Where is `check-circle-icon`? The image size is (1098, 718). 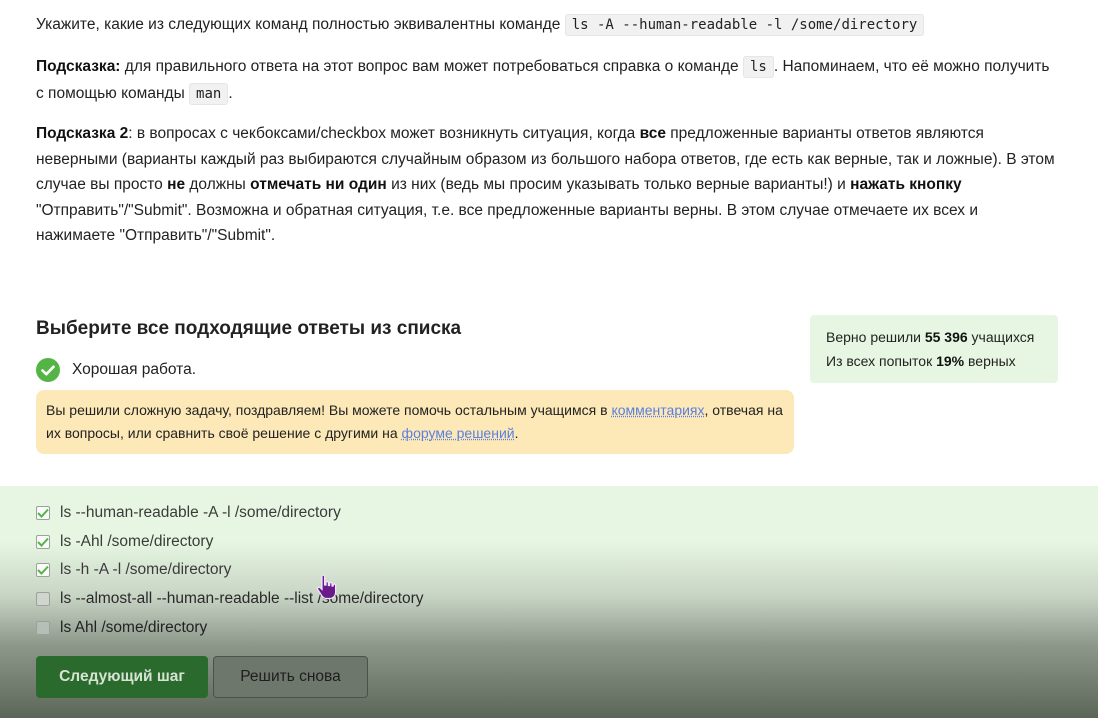 check-circle-icon is located at coordinates (48, 370).